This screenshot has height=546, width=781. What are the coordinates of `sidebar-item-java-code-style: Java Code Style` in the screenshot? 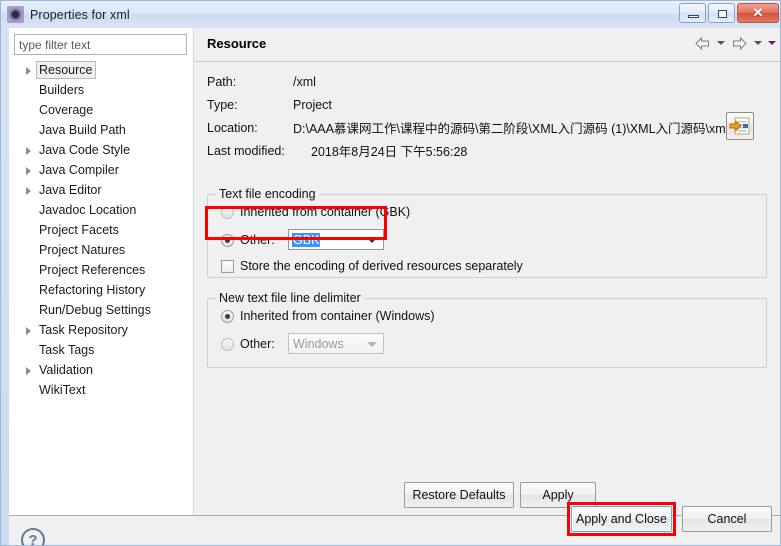 It's located at (101, 150).